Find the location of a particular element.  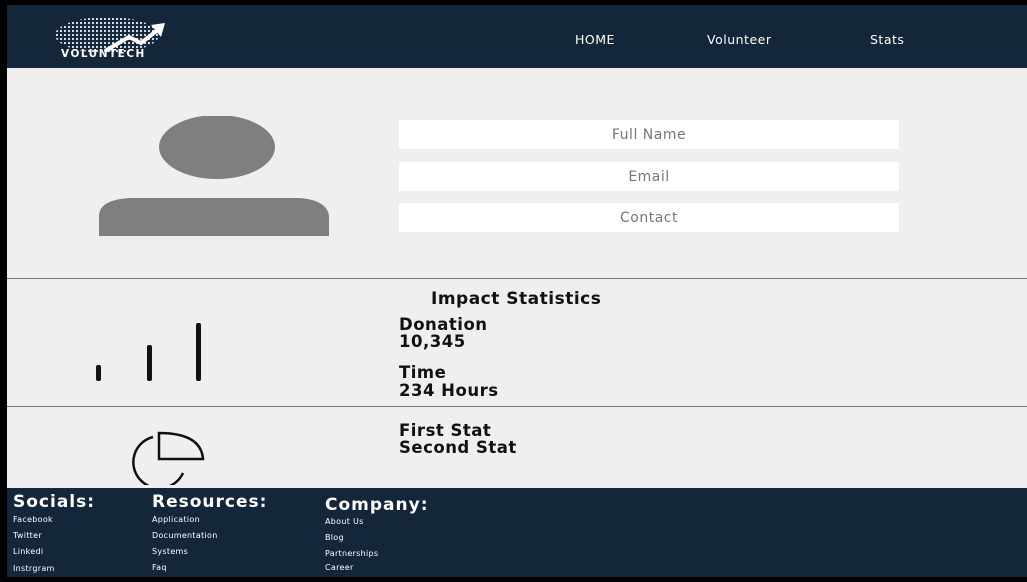

nav-volunteer-link: Volunteer is located at coordinates (739, 39).